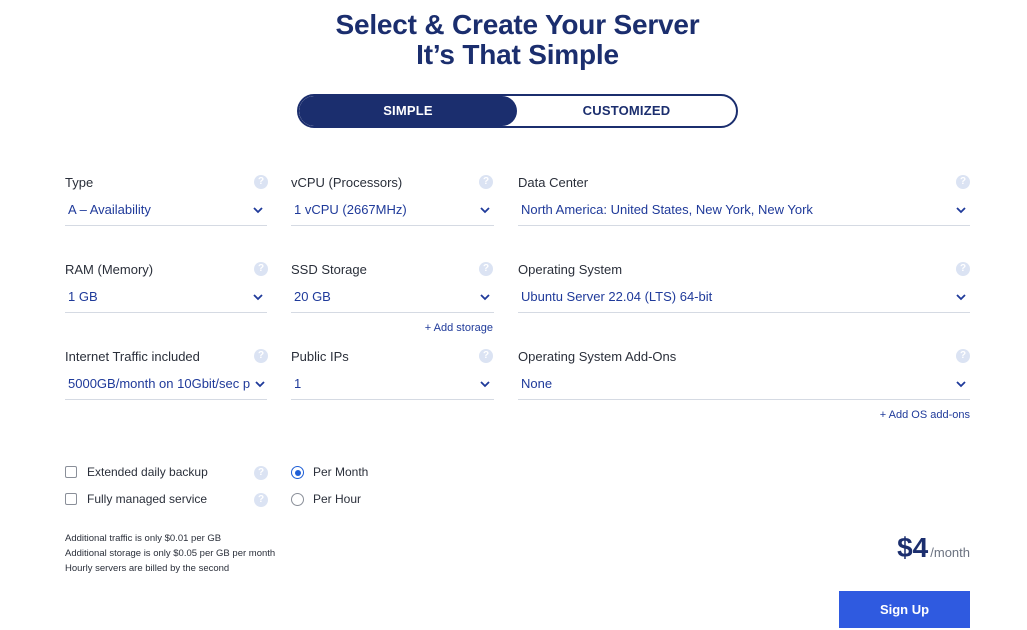  What do you see at coordinates (261, 182) in the screenshot?
I see `type-help-icon: ?` at bounding box center [261, 182].